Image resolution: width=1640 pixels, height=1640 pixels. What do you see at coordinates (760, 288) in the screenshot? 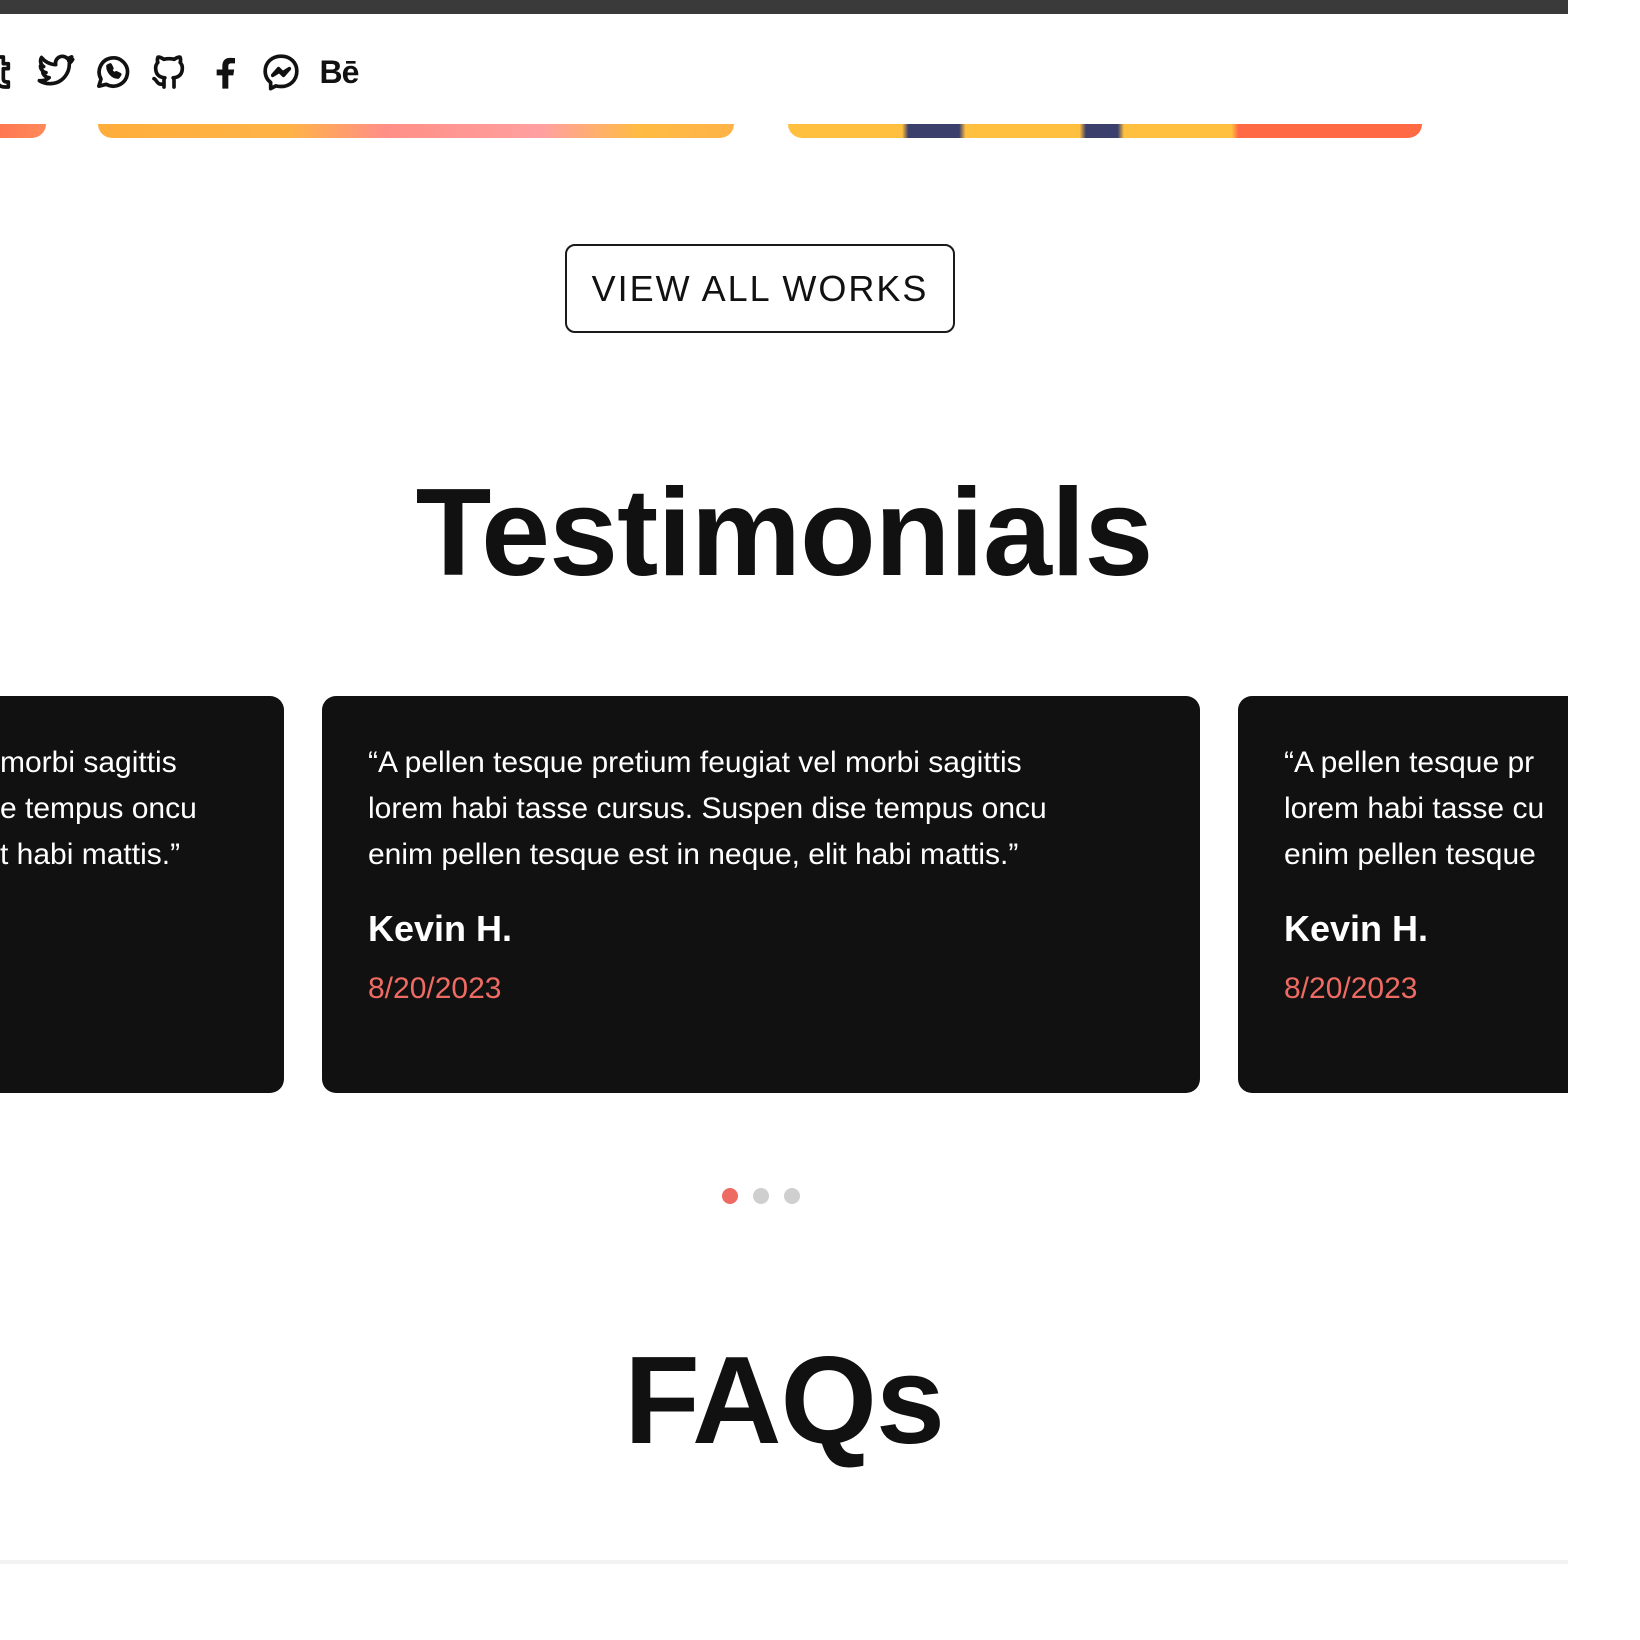
I see `view-all-works-button: VIEW ALL WORKS` at bounding box center [760, 288].